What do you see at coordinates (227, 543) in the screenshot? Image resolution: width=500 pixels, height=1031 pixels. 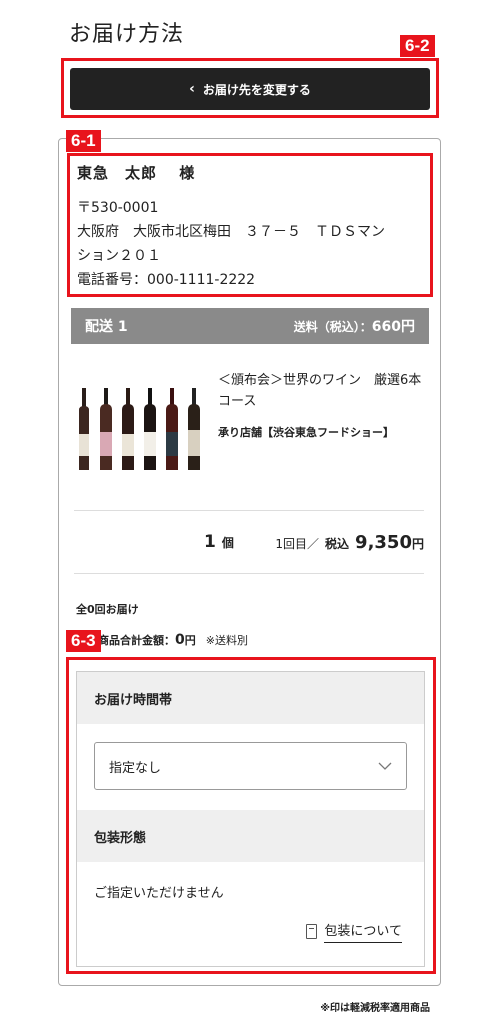 I see `quantity-unit: 個` at bounding box center [227, 543].